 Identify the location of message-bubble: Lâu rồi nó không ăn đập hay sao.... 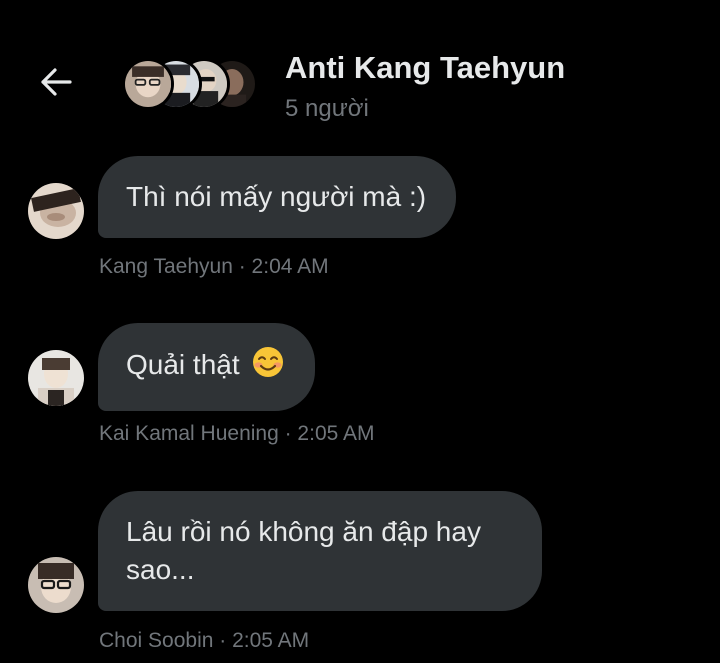
(320, 551).